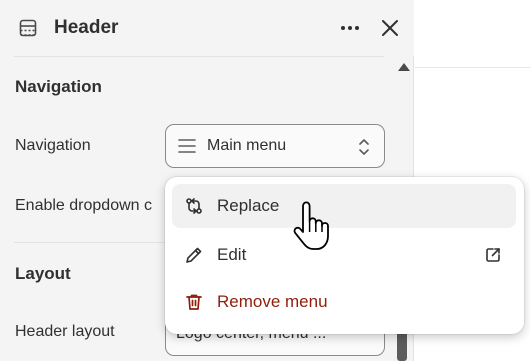  Describe the element at coordinates (248, 205) in the screenshot. I see `replace-label: Replace` at that location.